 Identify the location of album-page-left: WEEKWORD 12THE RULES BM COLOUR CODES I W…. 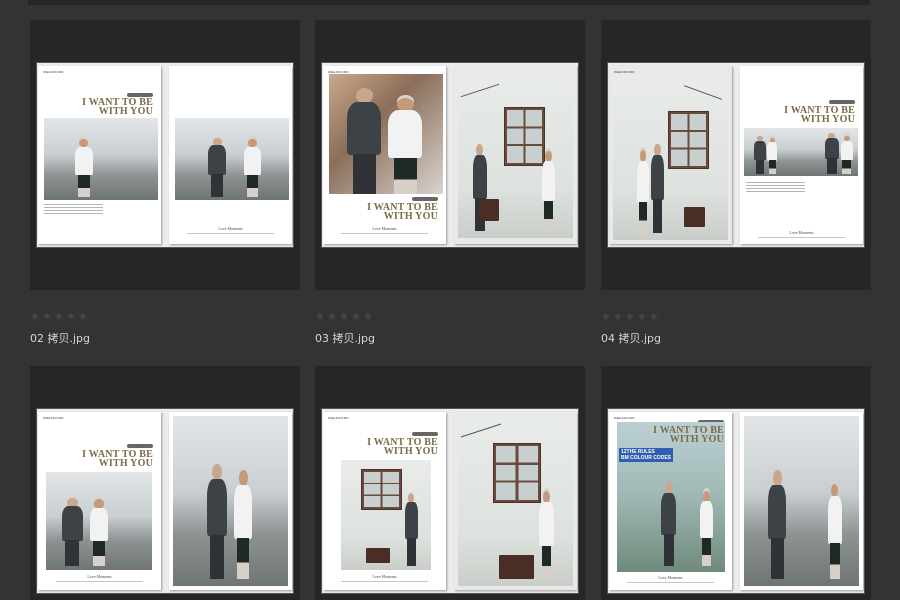
(670, 501).